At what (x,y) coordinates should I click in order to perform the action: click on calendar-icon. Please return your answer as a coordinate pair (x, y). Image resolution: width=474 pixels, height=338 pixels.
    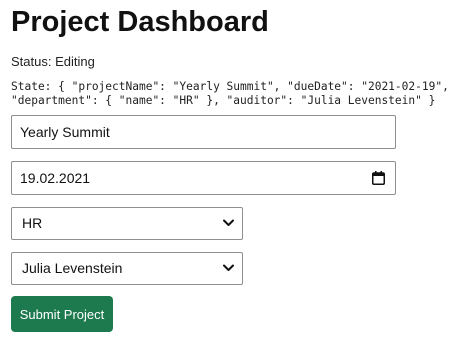
    Looking at the image, I should click on (378, 178).